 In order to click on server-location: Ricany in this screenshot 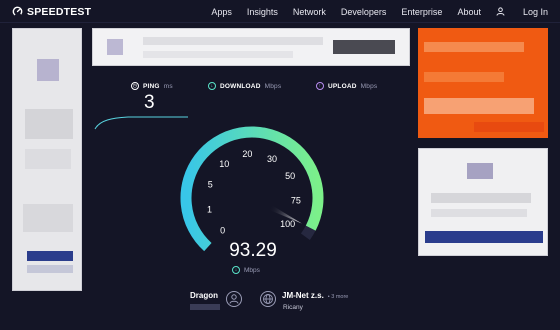, I will do `click(293, 307)`.